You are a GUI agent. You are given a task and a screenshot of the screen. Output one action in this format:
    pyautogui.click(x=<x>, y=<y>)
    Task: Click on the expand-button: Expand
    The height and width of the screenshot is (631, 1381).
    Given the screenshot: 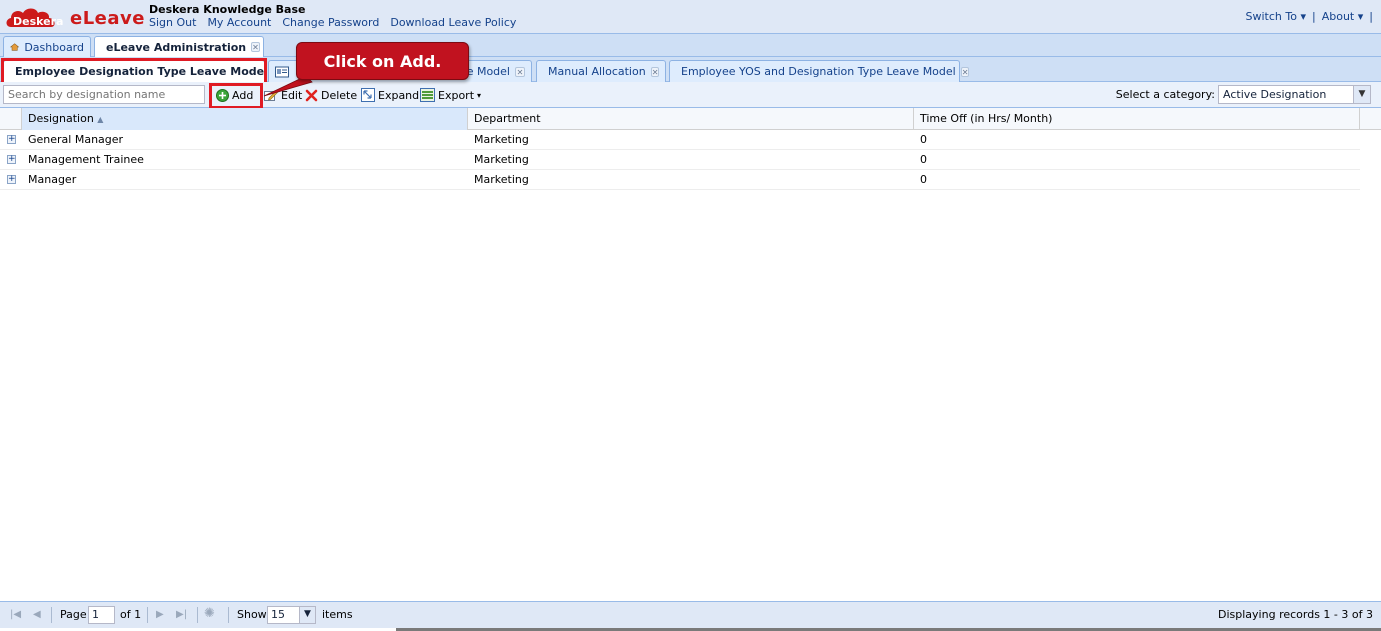 What is the action you would take?
    pyautogui.click(x=390, y=95)
    